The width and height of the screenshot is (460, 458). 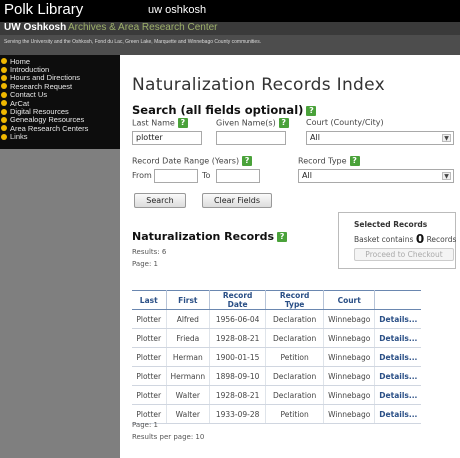 What do you see at coordinates (345, 122) in the screenshot?
I see `court-label: Court (County/City)` at bounding box center [345, 122].